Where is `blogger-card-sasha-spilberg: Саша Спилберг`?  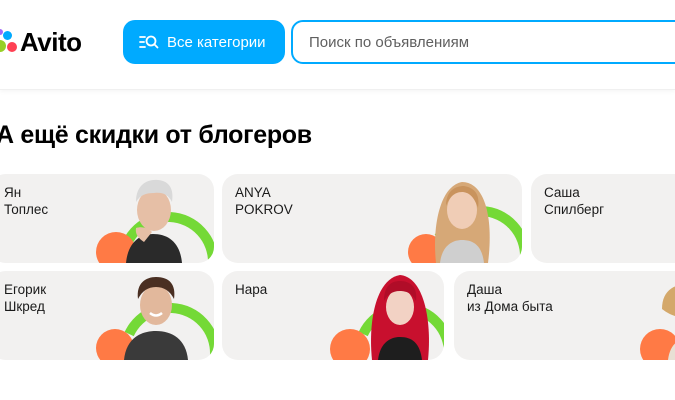
blogger-card-sasha-spilberg: Саша Спилберг is located at coordinates (603, 218).